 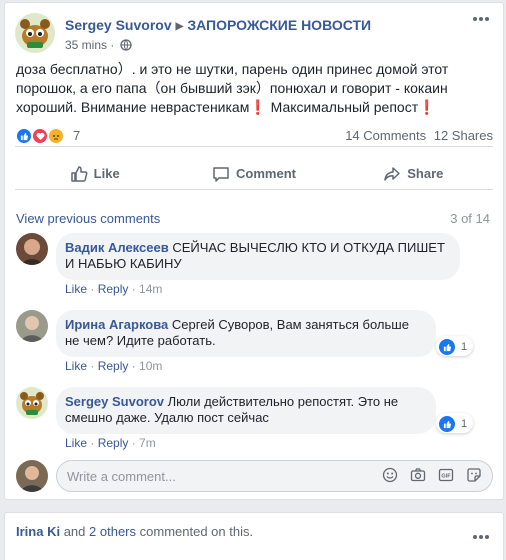 I want to click on angry-reaction-icon, so click(x=56, y=136).